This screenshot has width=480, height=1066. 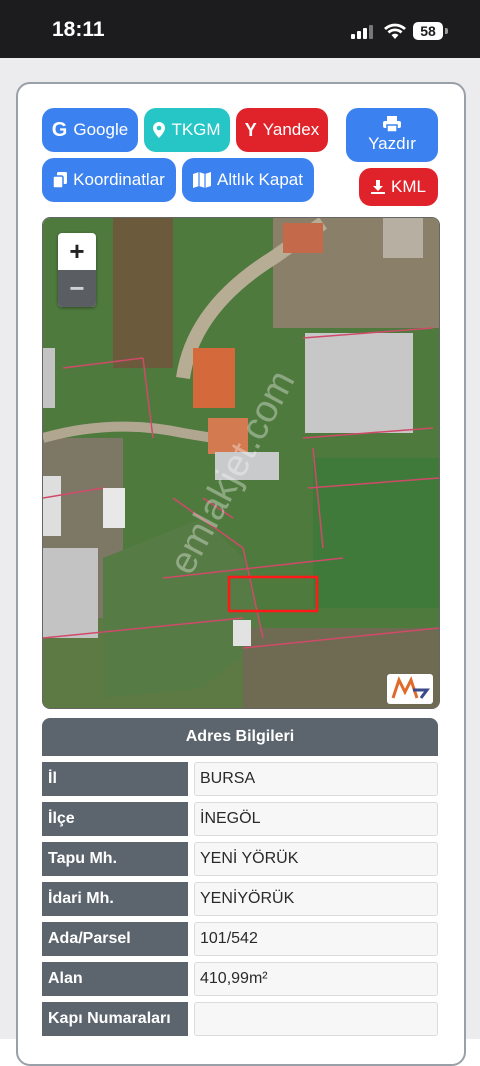 I want to click on coordinates-button-label: Koordinatlar, so click(x=119, y=179).